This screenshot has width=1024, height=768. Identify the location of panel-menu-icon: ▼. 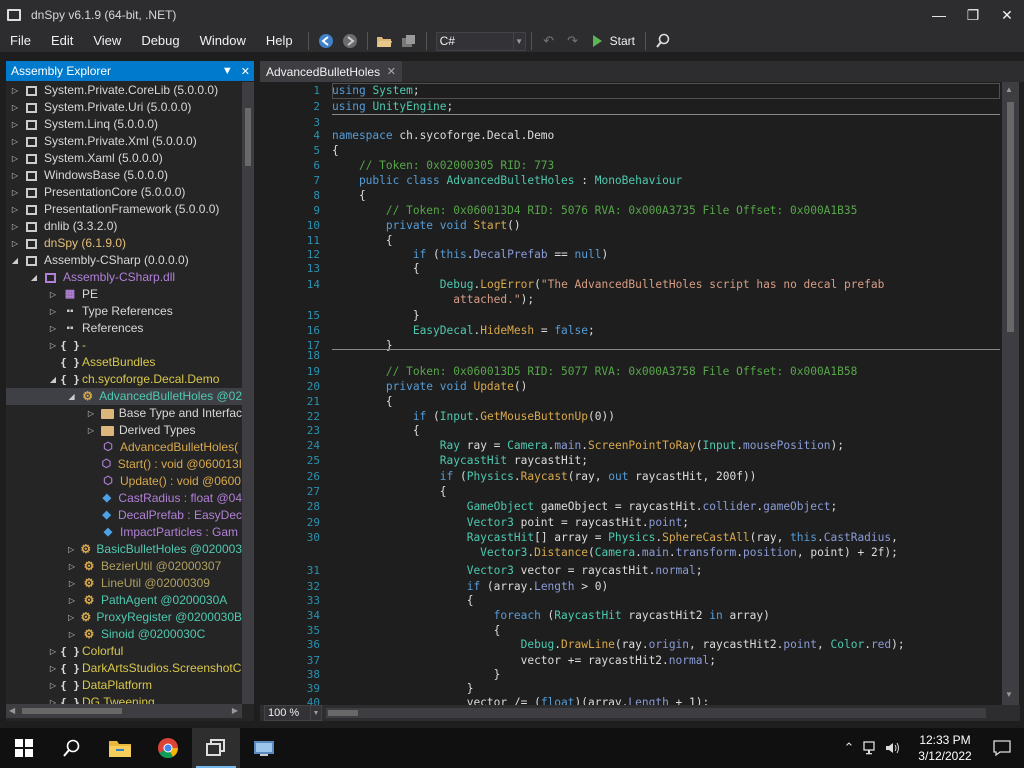
(227, 71).